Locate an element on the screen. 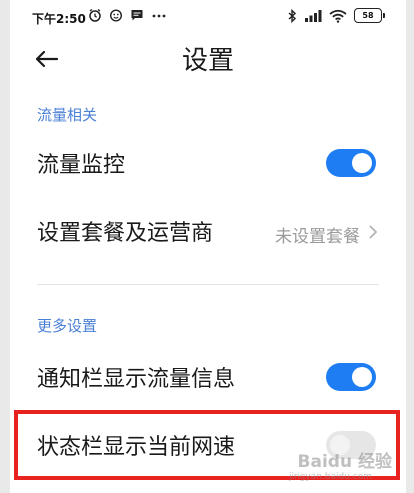 The height and width of the screenshot is (493, 414). chevron-right-icon is located at coordinates (373, 232).